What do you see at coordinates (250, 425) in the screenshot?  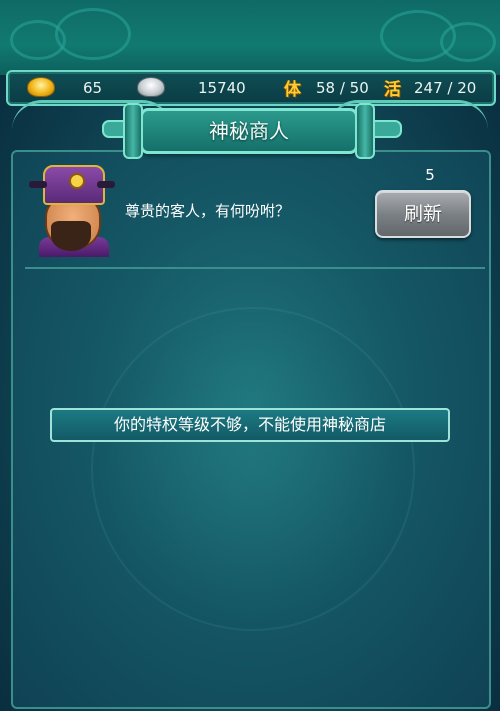 I see `privilege-notice: 你的特权等级不够，不能使用神秘商店` at bounding box center [250, 425].